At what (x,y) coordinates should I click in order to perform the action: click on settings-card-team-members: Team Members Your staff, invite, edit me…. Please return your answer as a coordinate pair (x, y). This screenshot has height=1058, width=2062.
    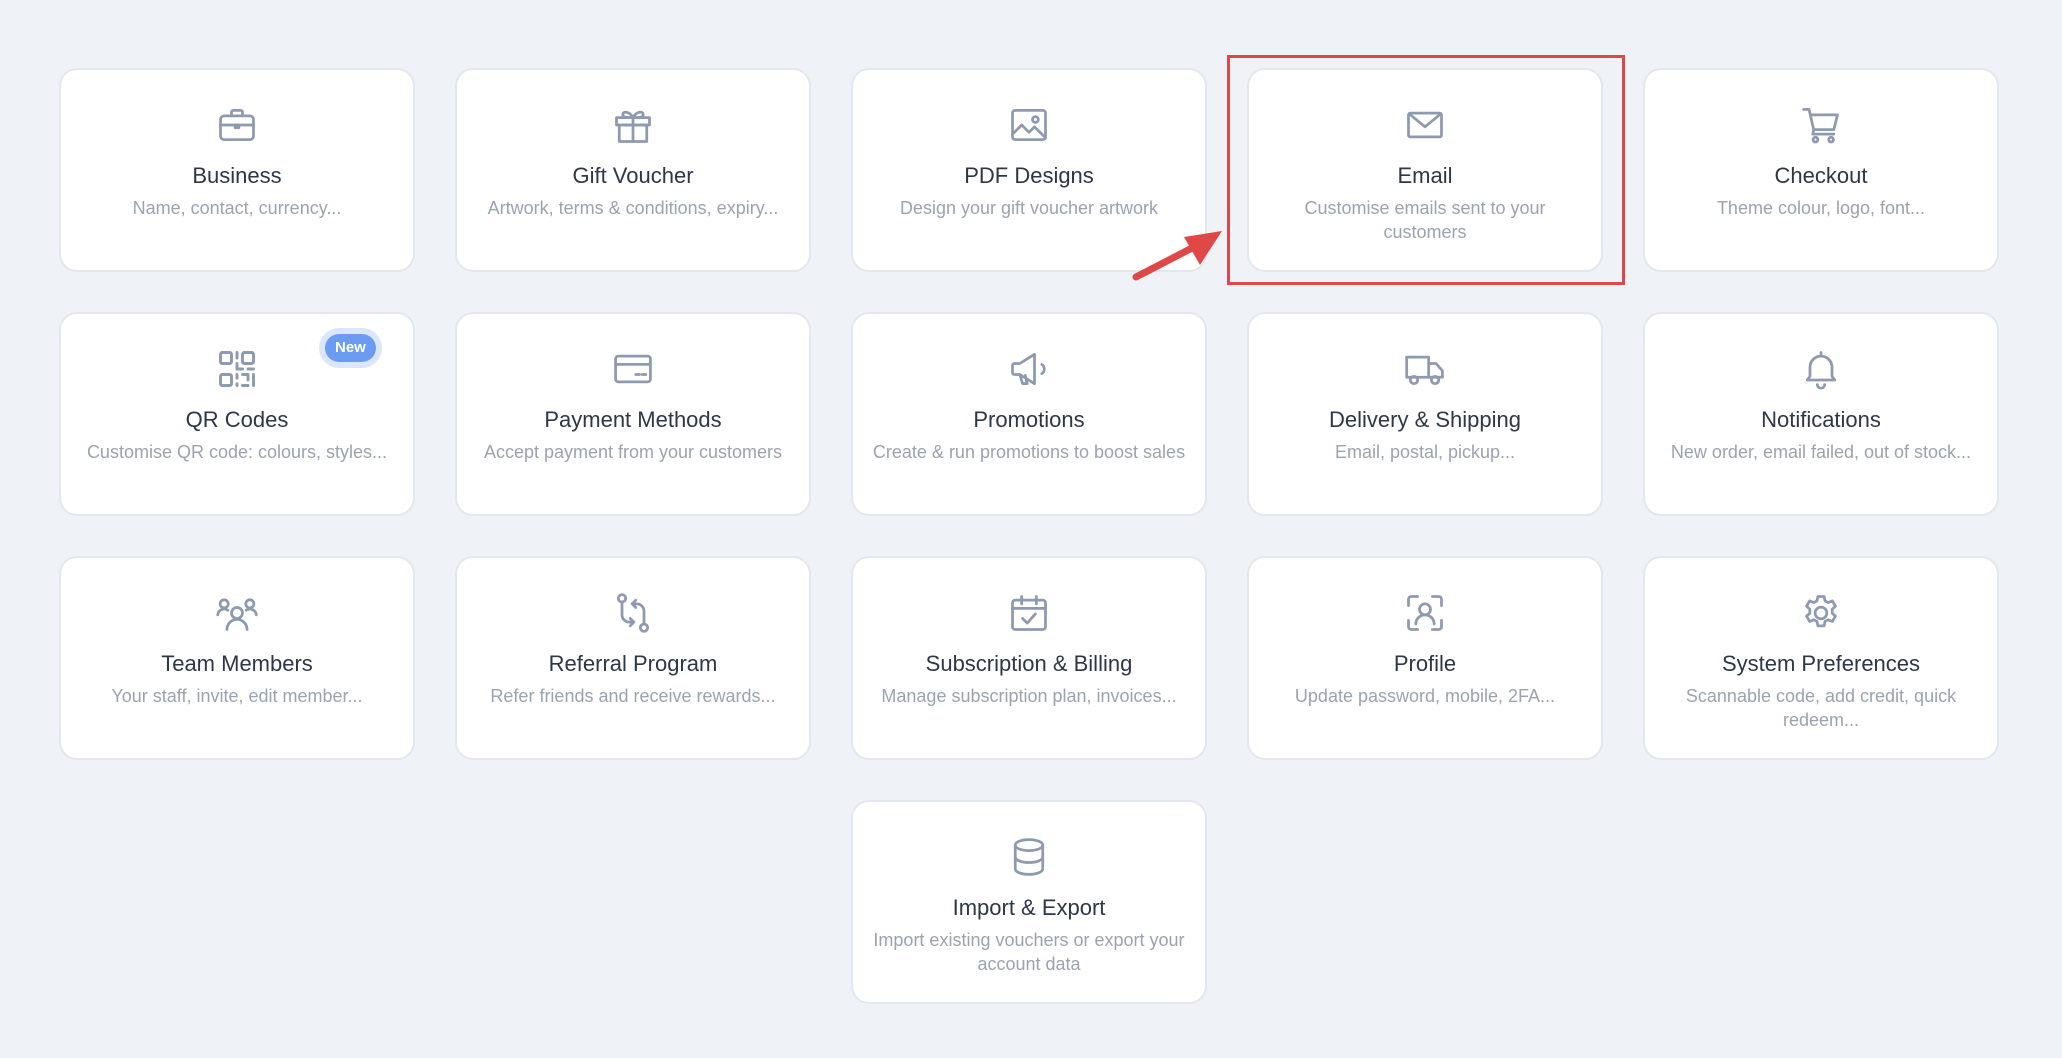
    Looking at the image, I should click on (237, 658).